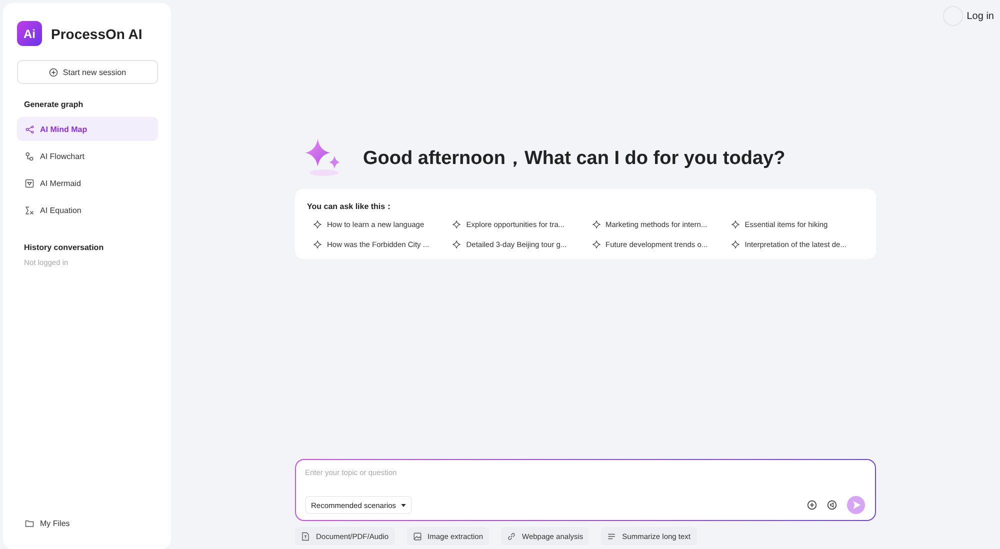 The image size is (1000, 549). I want to click on link-icon, so click(511, 536).